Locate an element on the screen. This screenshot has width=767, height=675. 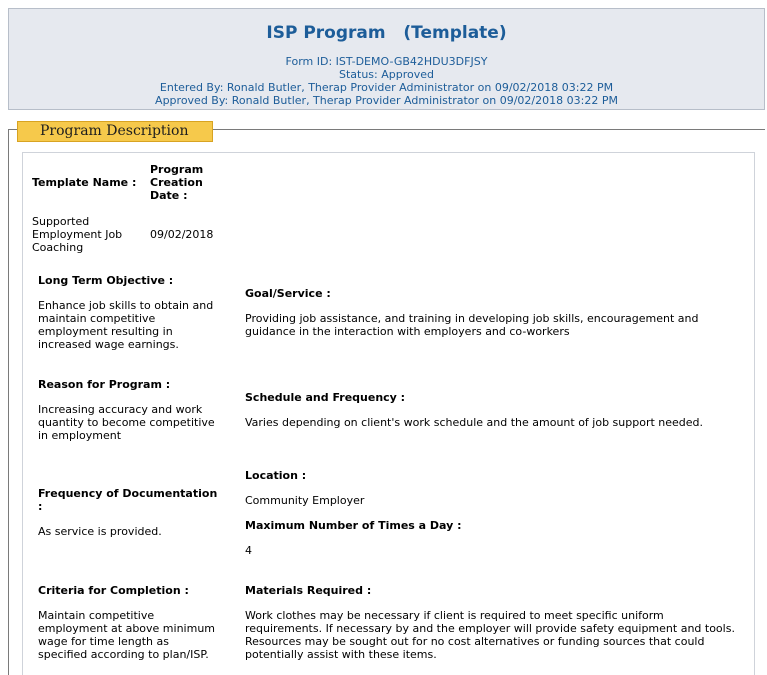
schedule-frequency-label: Schedule and Frequency : is located at coordinates (325, 397).